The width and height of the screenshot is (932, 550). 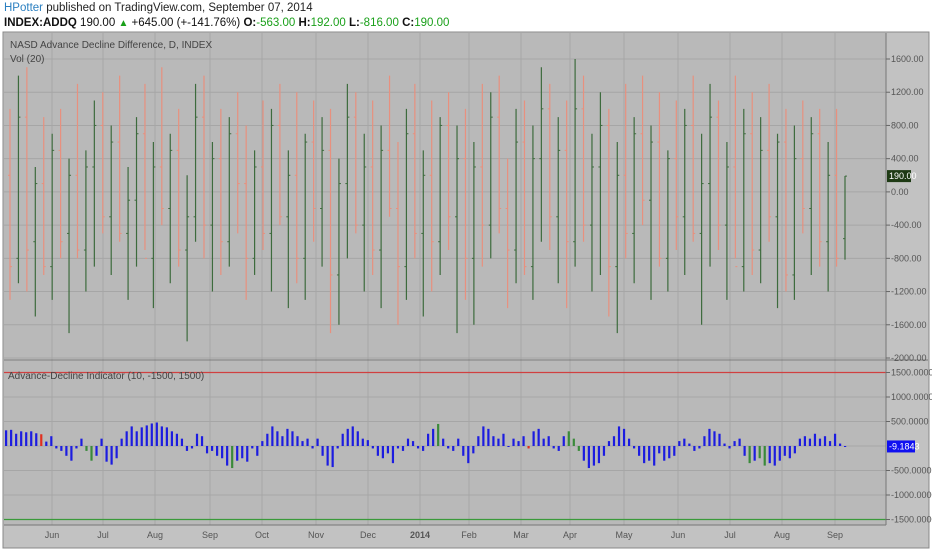 I want to click on time-tick-label: Nov, so click(x=316, y=535).